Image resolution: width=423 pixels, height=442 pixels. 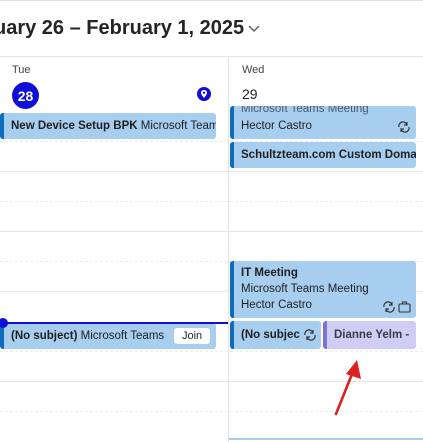 I want to click on join-button: Join, so click(x=192, y=336).